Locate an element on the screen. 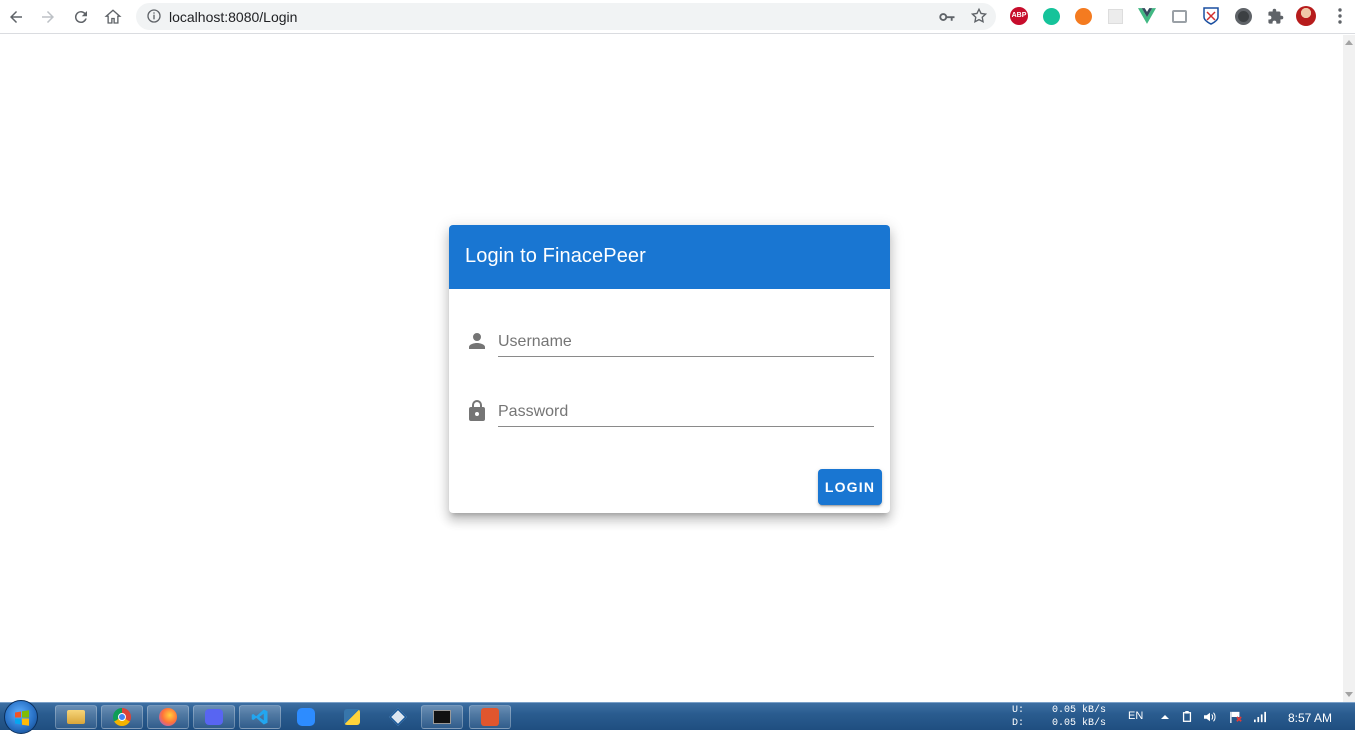  start-button is located at coordinates (21, 717).